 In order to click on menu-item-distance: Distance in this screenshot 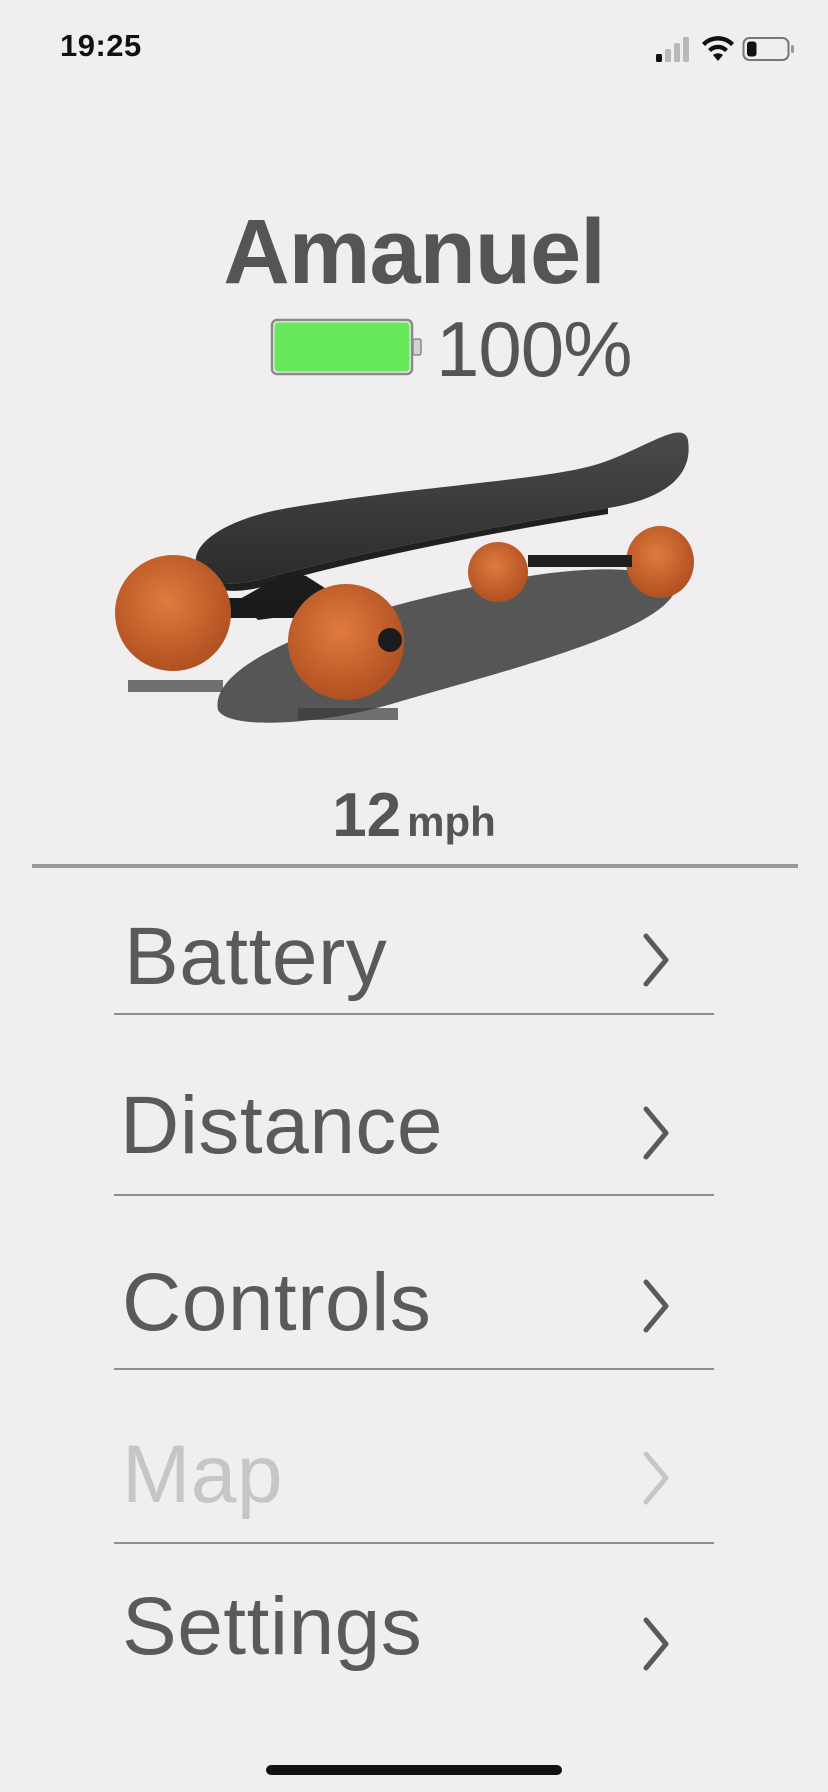, I will do `click(414, 1105)`.